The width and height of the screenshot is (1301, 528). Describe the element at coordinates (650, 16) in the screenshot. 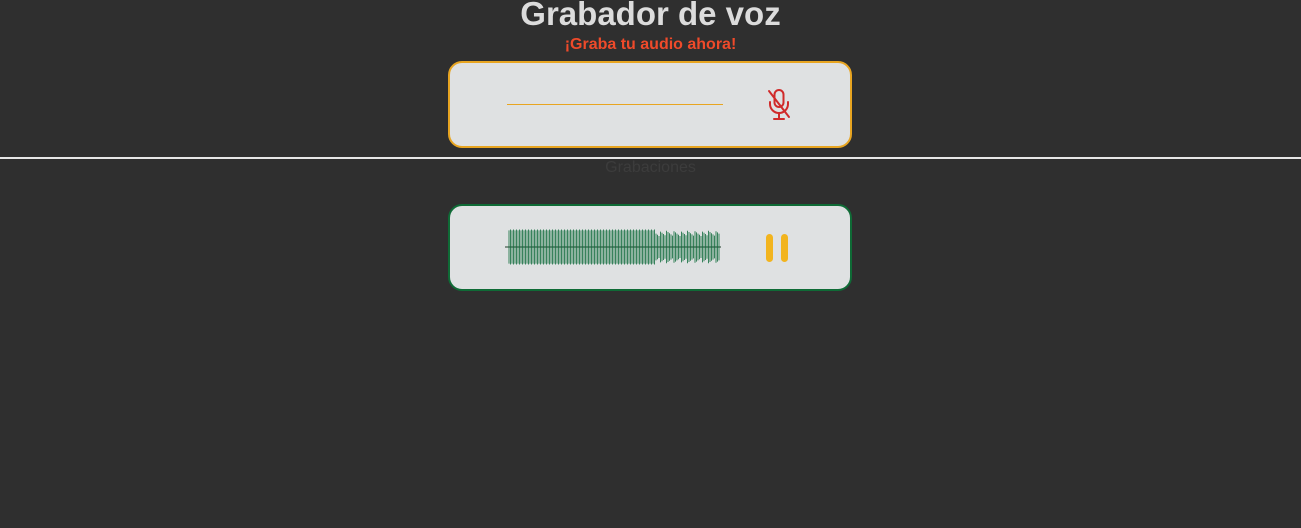

I see `page-title: Grabador de voz` at that location.